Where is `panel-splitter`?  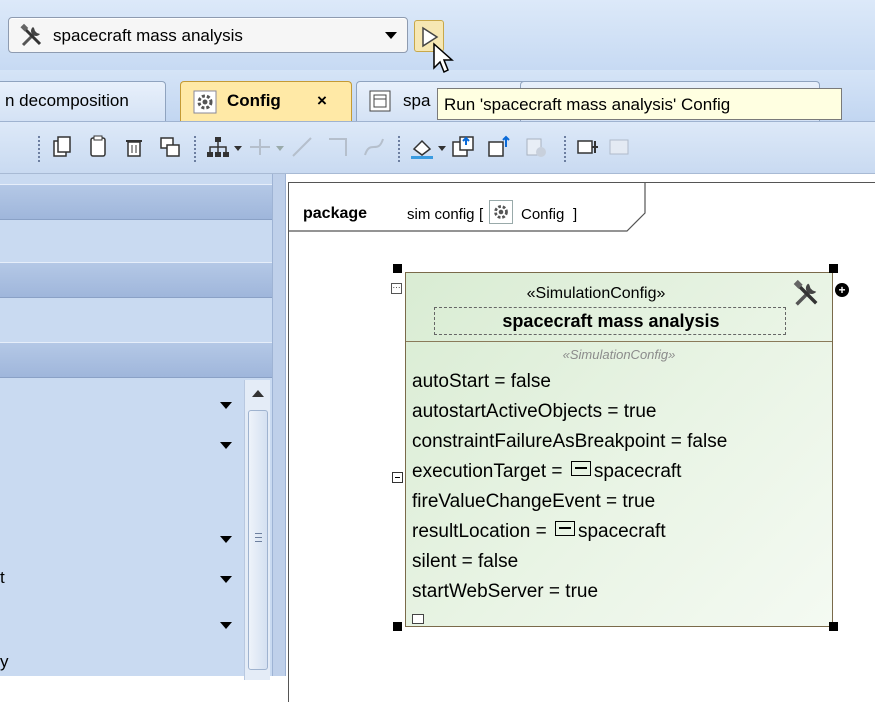
panel-splitter is located at coordinates (279, 425).